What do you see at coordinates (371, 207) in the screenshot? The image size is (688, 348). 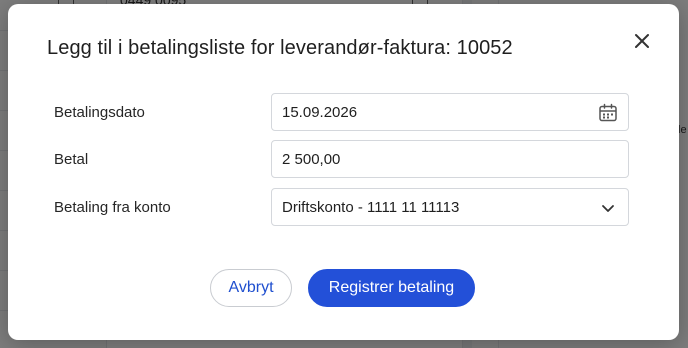 I see `from-account-value: Driftskonto - 1111 11 11113` at bounding box center [371, 207].